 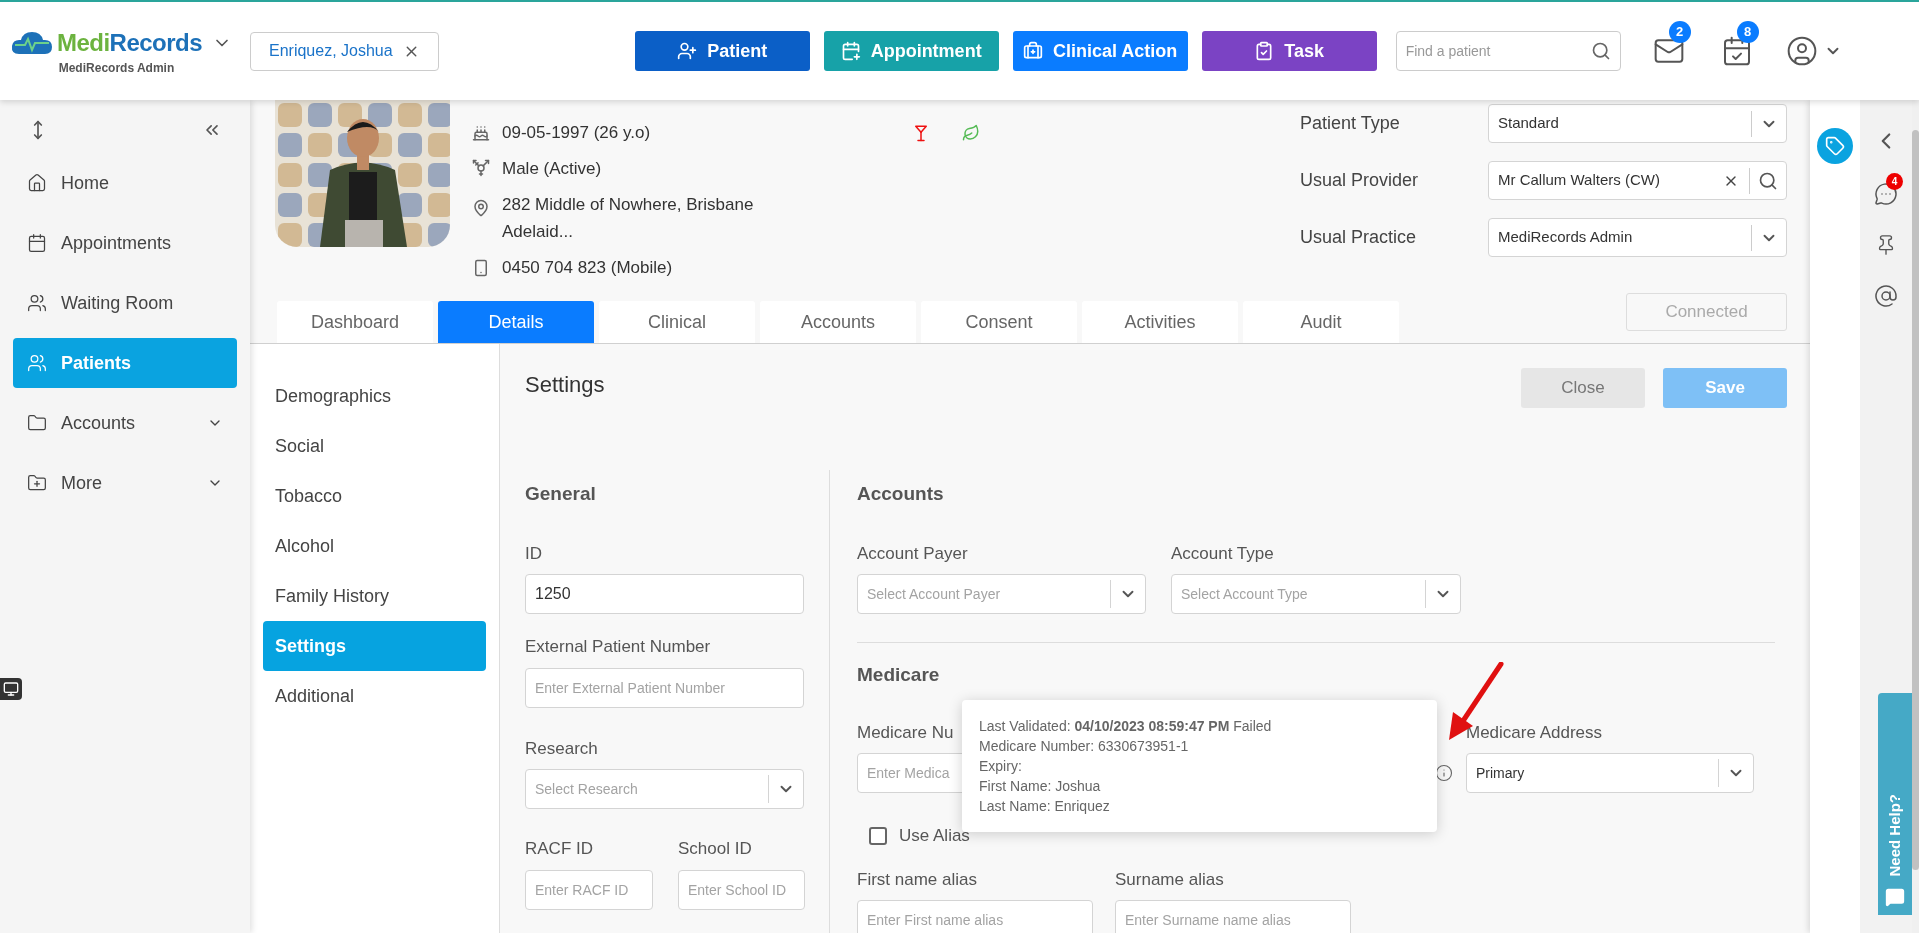 I want to click on gender-icon, so click(x=481, y=168).